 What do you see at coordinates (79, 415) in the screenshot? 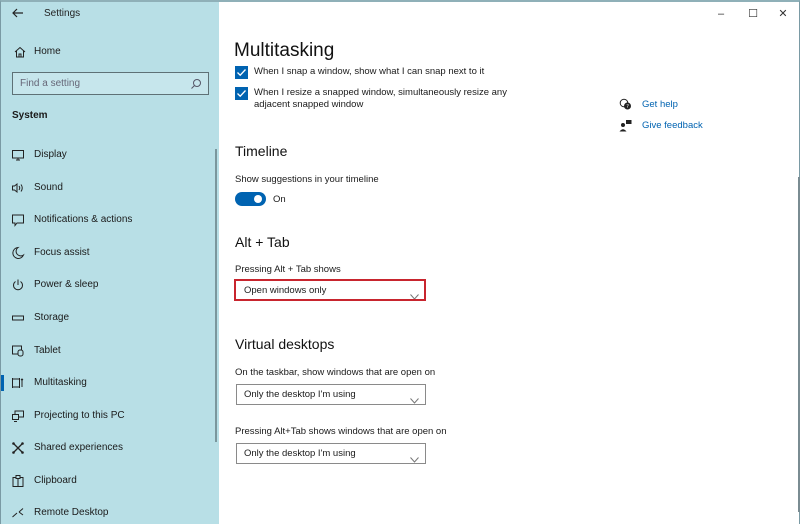
I see `sidebar-item-label: Projecting to this PC` at bounding box center [79, 415].